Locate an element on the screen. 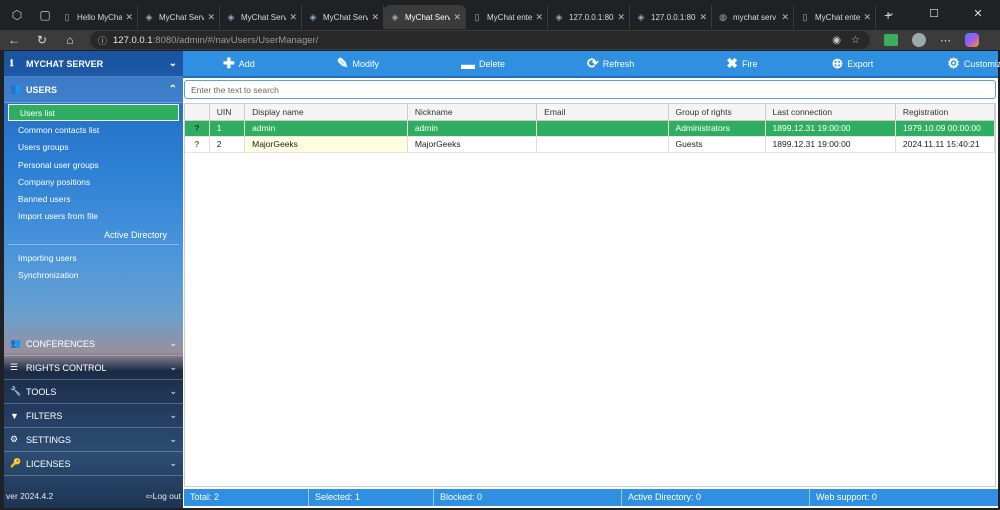 The image size is (1000, 510). column-header: Display name is located at coordinates (326, 112).